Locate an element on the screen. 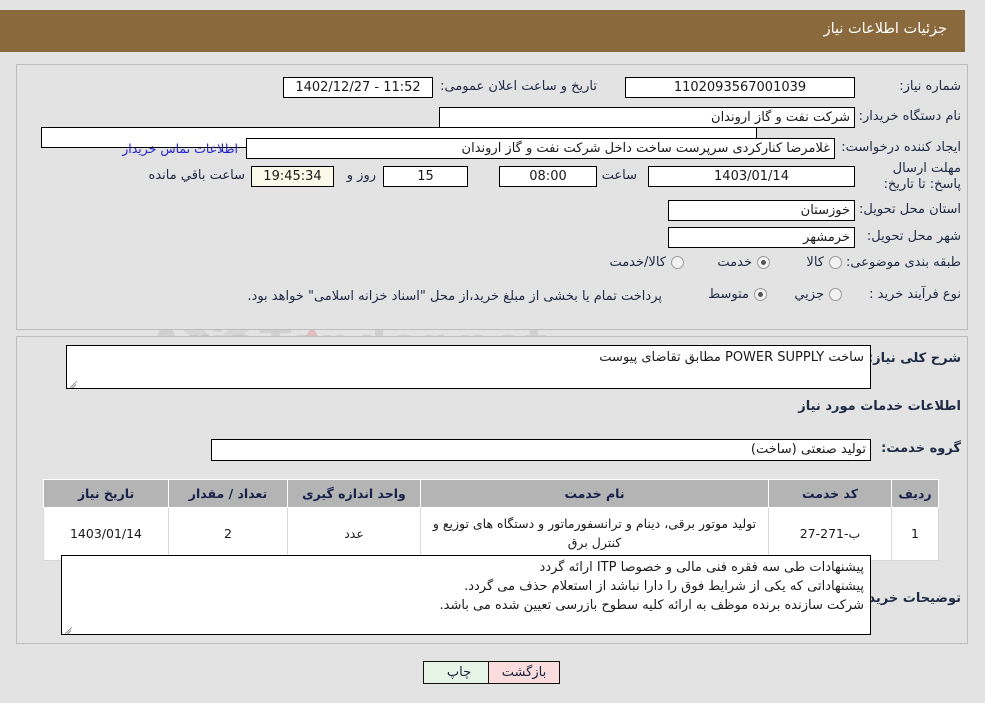  remaining-time-label: ساعت باقي مانده is located at coordinates (196, 175).